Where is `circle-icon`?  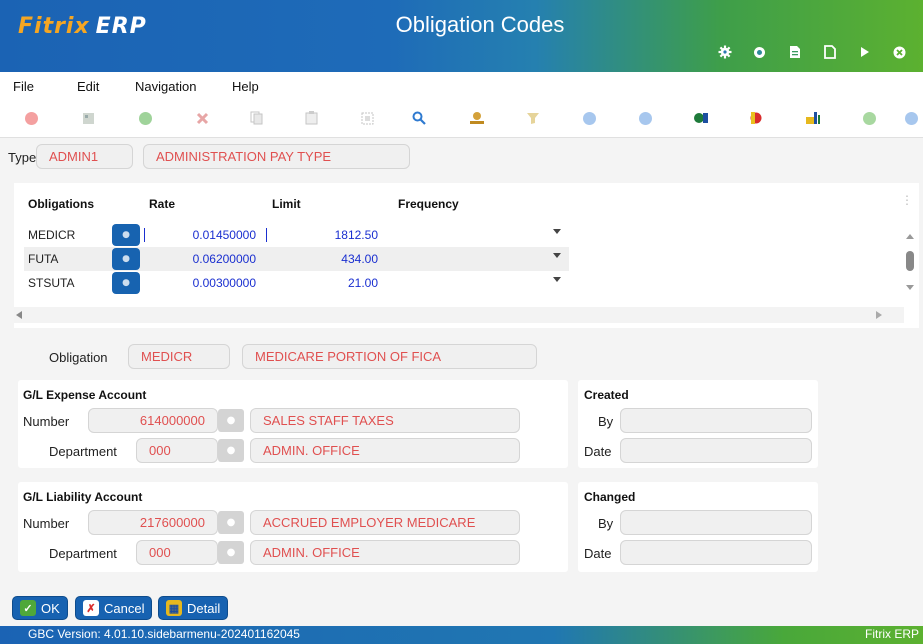 circle-icon is located at coordinates (759, 52).